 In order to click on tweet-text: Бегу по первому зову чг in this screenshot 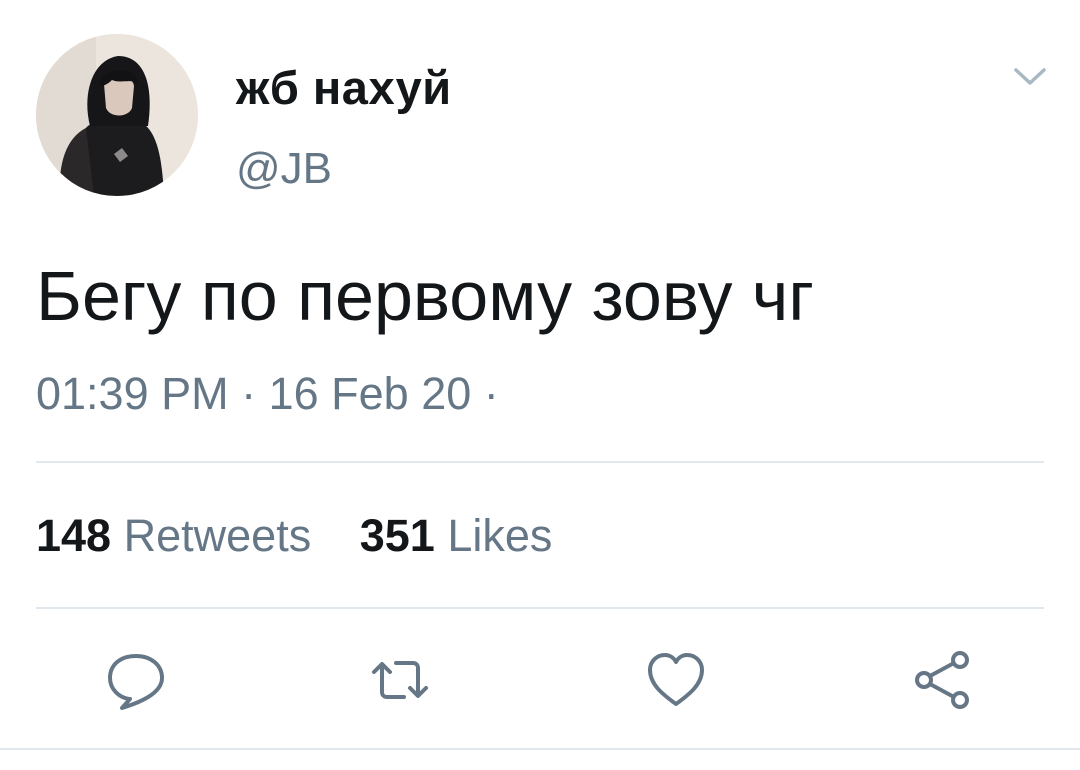, I will do `click(425, 296)`.